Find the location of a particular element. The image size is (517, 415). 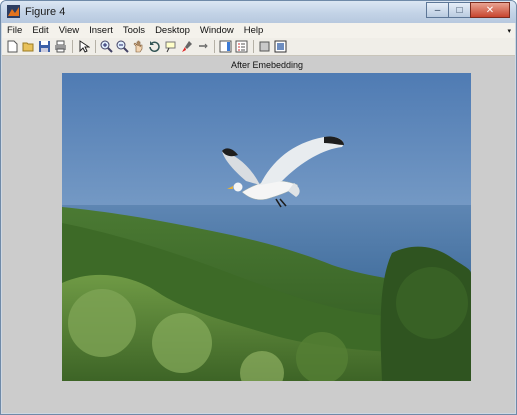

edit-plot-arrow-icon is located at coordinates (83, 47).